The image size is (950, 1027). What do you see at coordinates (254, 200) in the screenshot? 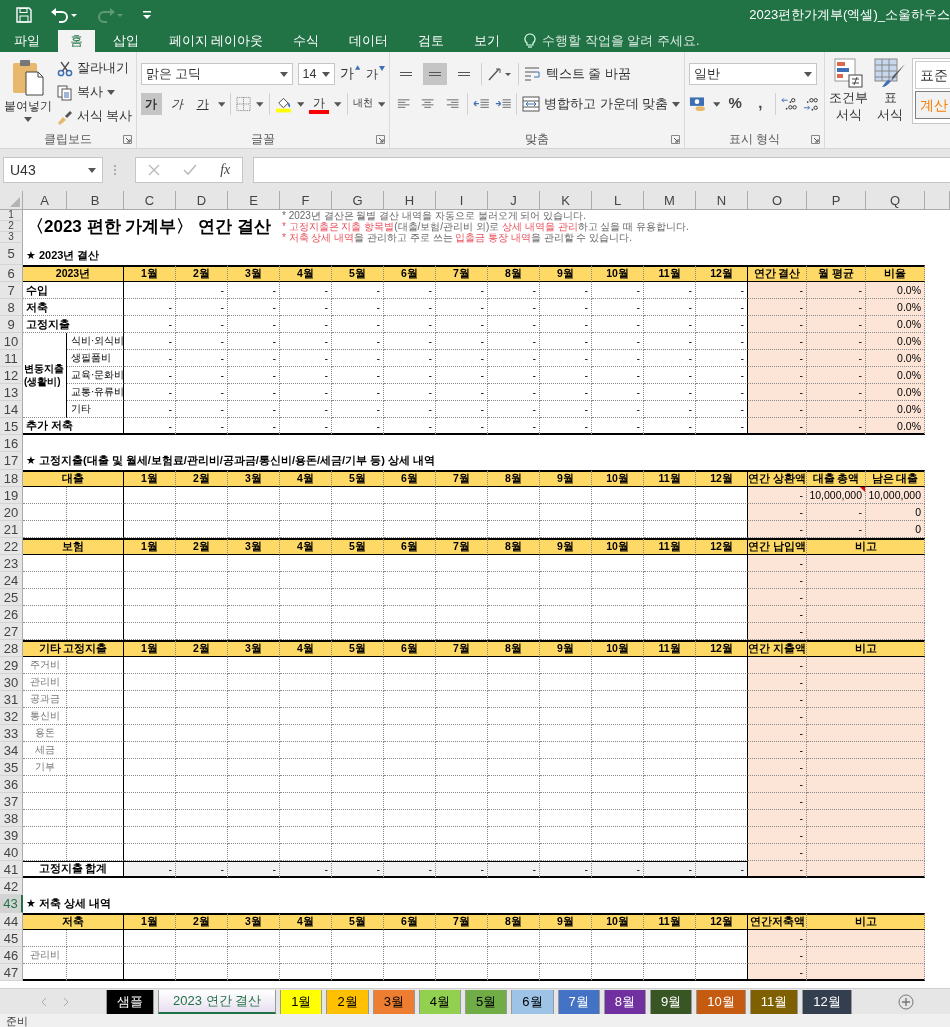
I see `column-header: E` at bounding box center [254, 200].